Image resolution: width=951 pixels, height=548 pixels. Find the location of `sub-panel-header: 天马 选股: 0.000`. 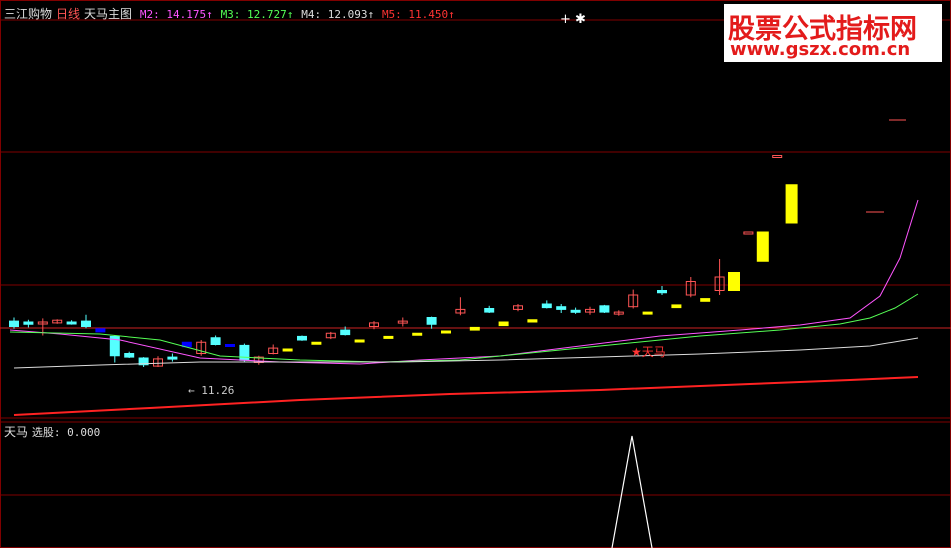

sub-panel-header: 天马 选股: 0.000 is located at coordinates (52, 431).